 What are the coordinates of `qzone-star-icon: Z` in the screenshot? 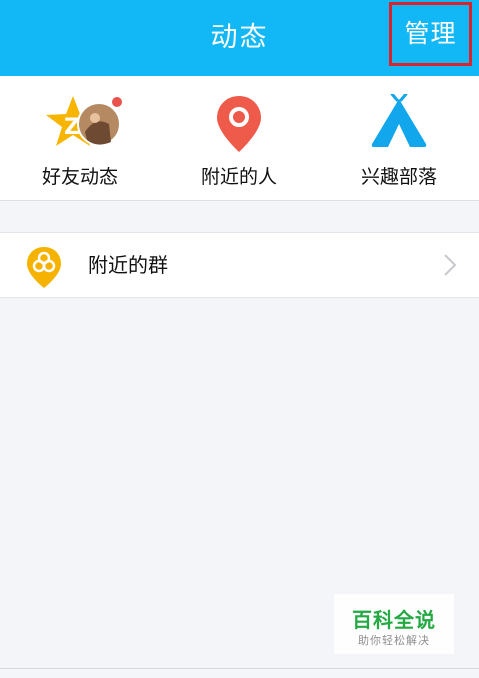 It's located at (83, 124).